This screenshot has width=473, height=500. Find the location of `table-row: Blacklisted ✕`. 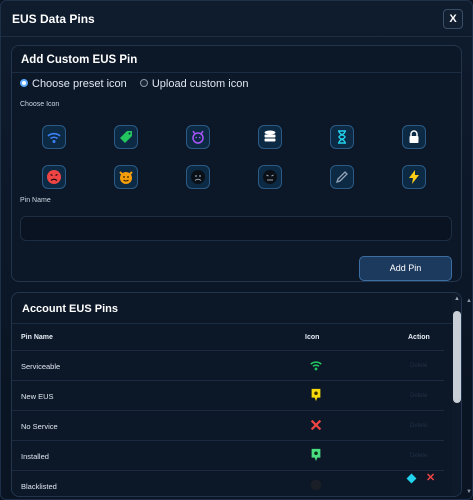

table-row: Blacklisted ✕ is located at coordinates (228, 483).